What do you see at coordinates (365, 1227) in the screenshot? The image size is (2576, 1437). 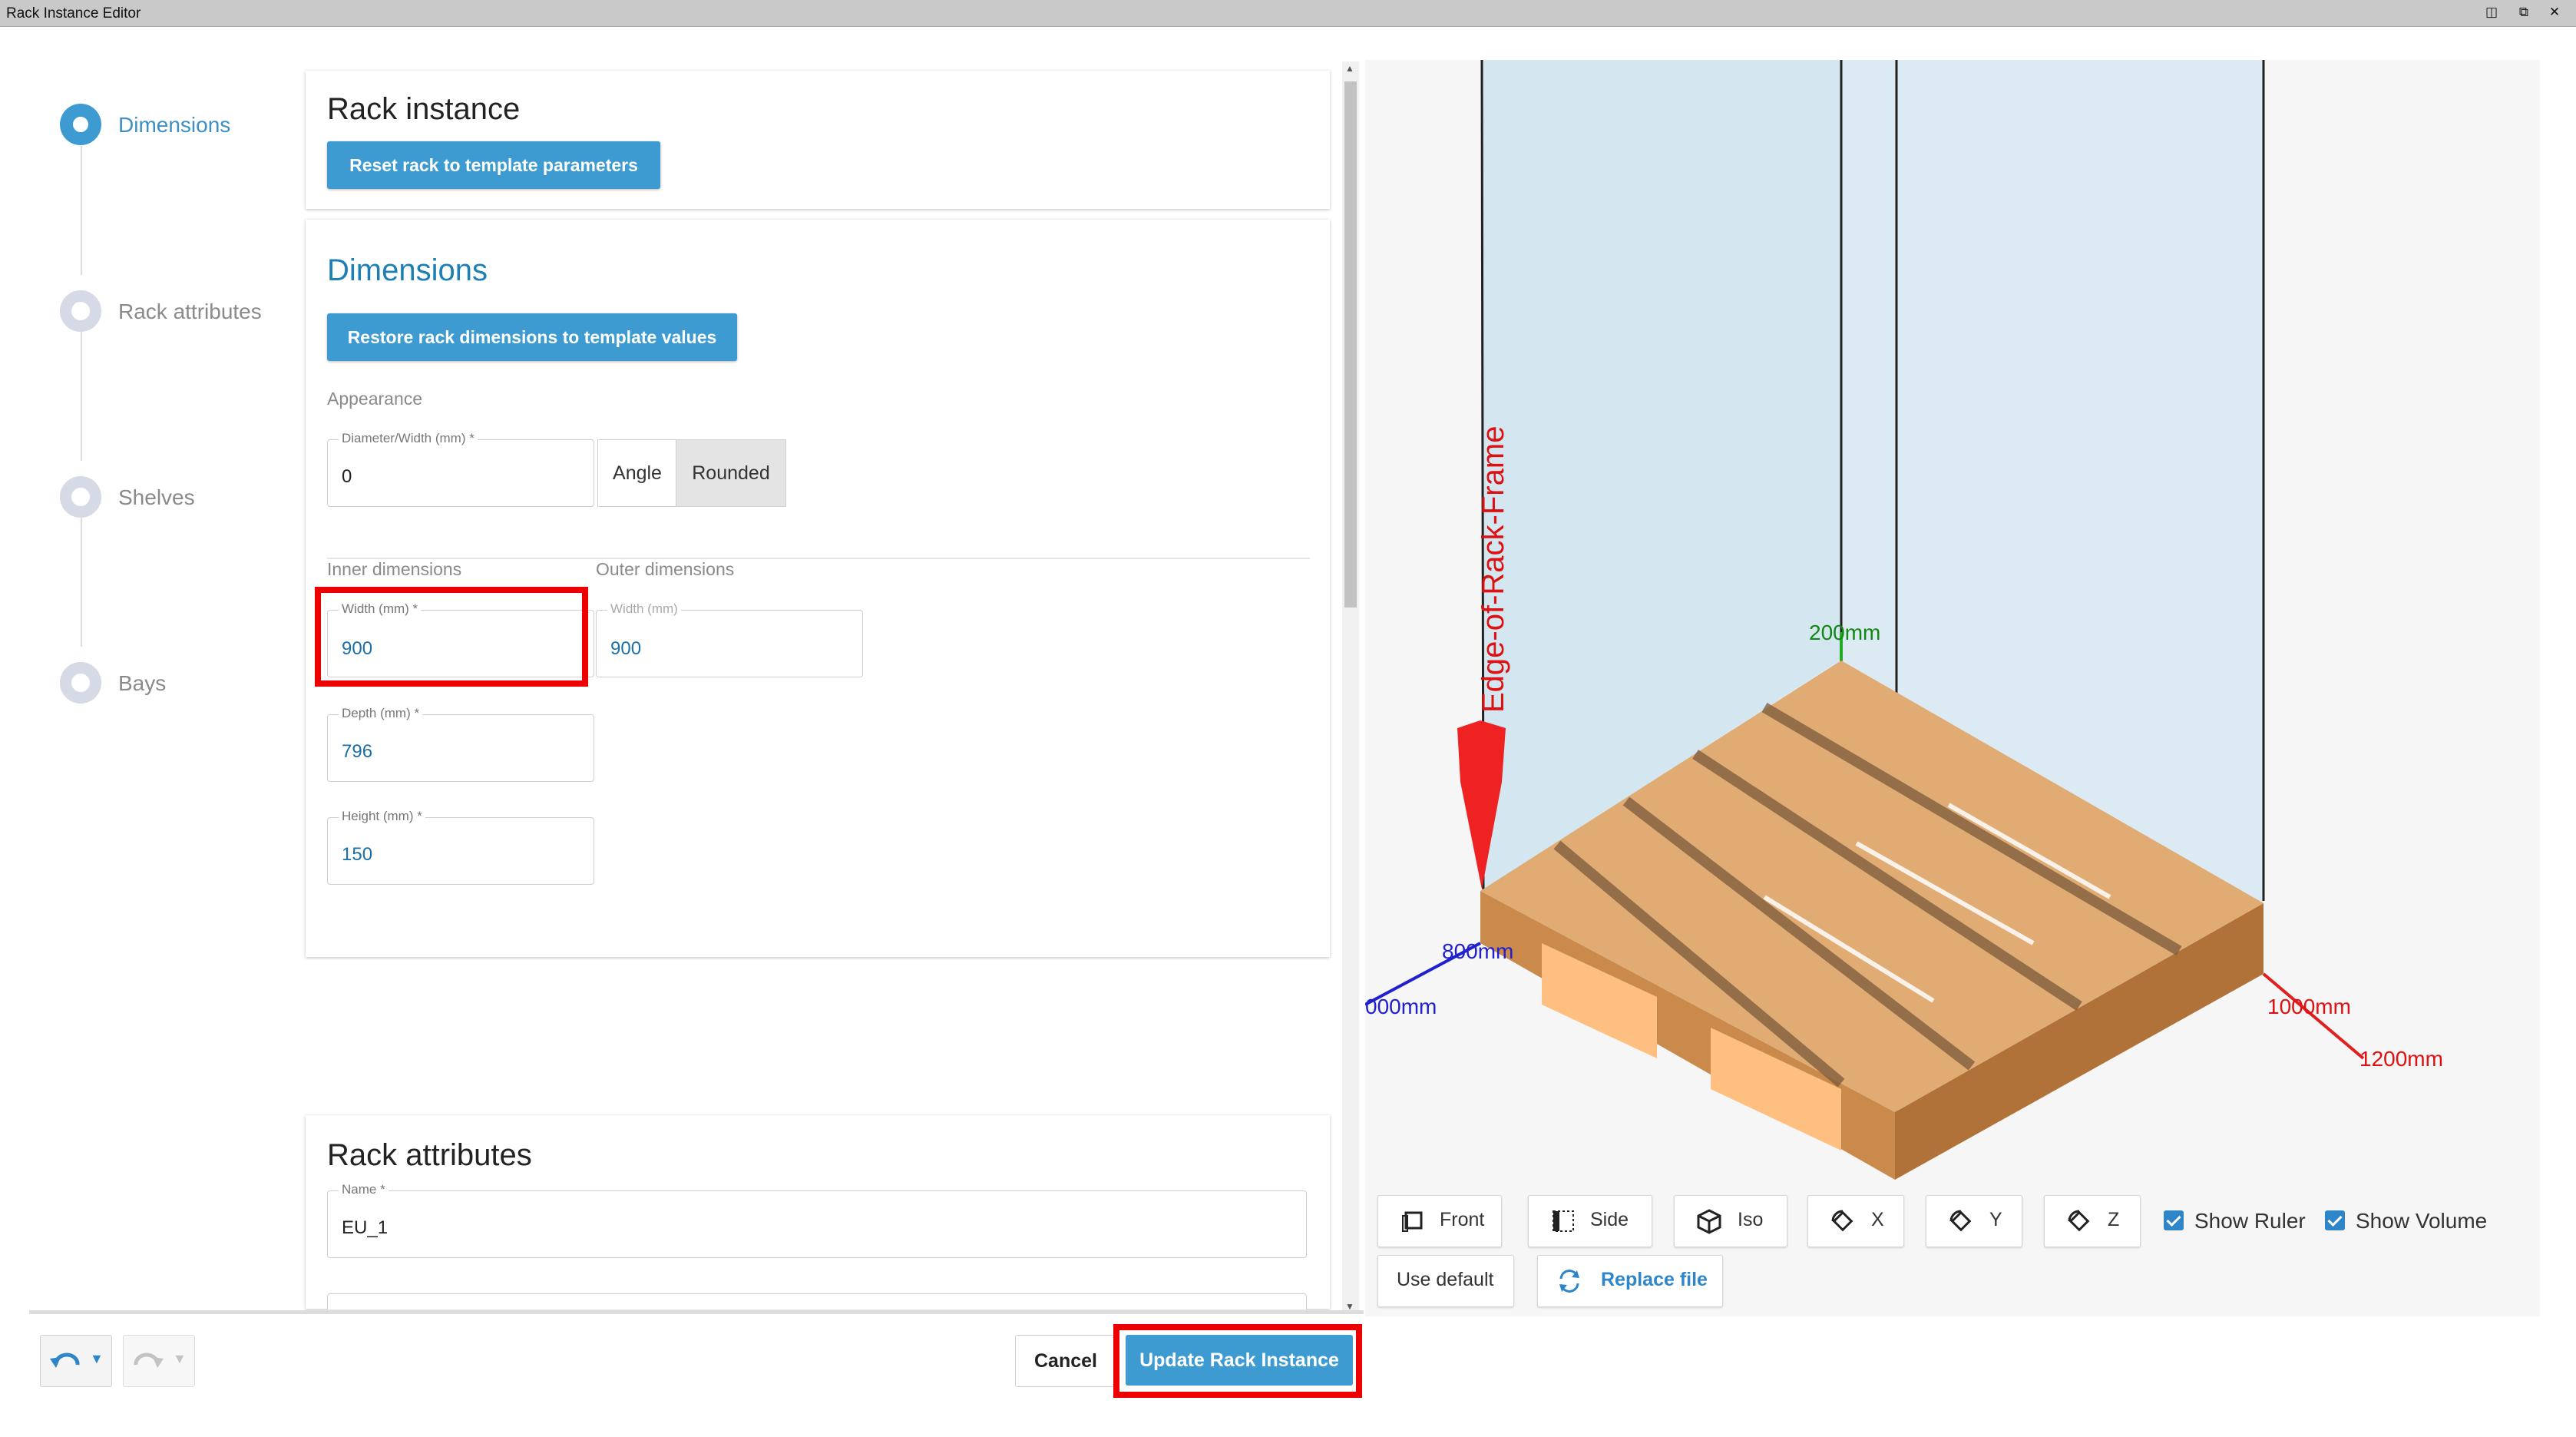 I see `field-value: EU_1` at bounding box center [365, 1227].